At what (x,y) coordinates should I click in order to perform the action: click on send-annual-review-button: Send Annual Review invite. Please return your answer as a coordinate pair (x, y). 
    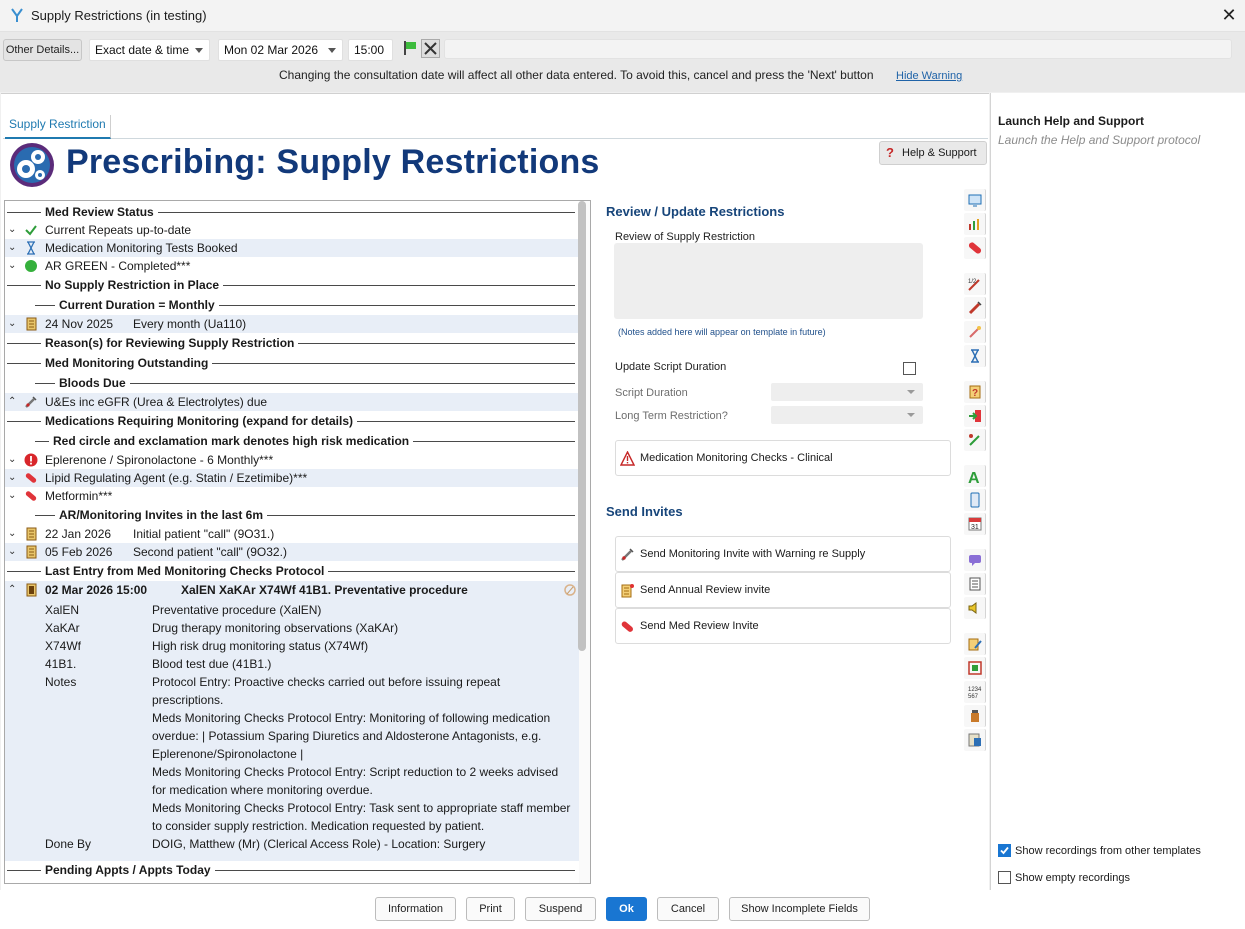
    Looking at the image, I should click on (783, 590).